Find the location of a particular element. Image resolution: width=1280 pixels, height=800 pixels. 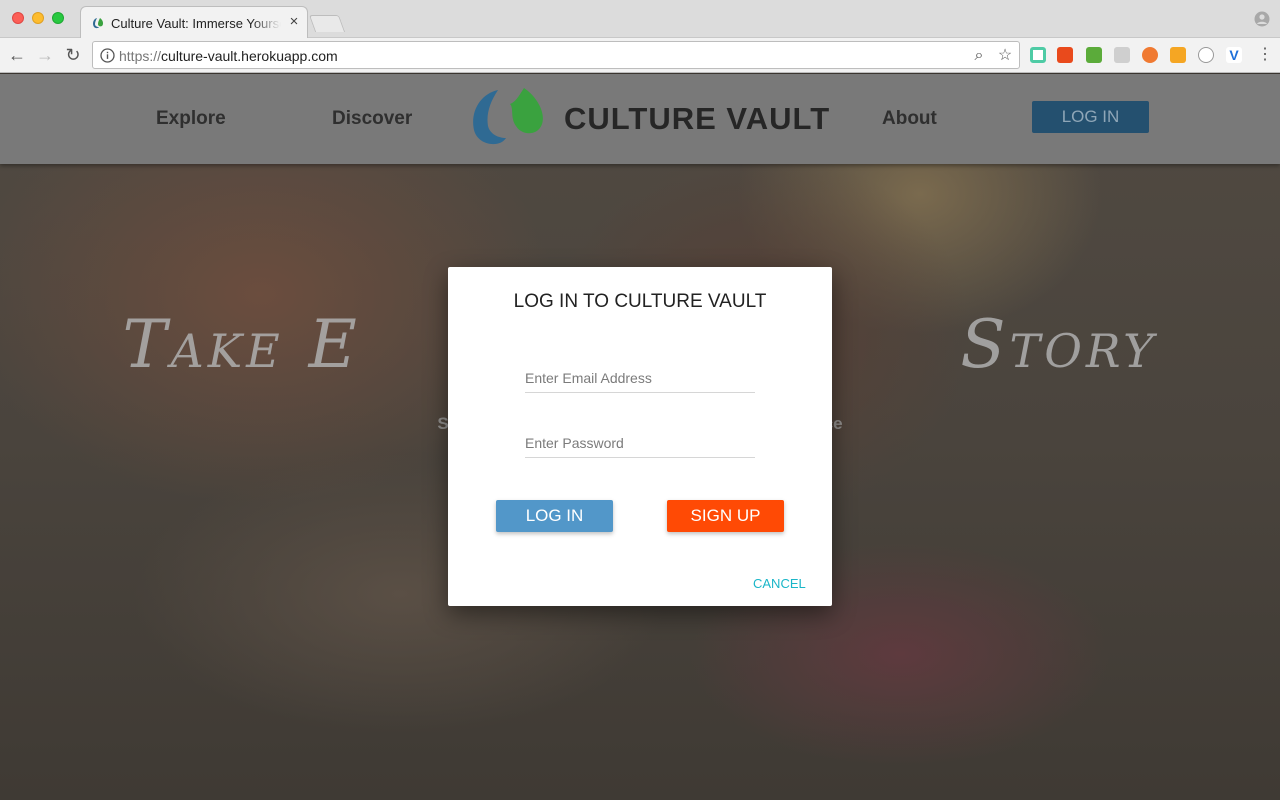

password-field is located at coordinates (640, 443).